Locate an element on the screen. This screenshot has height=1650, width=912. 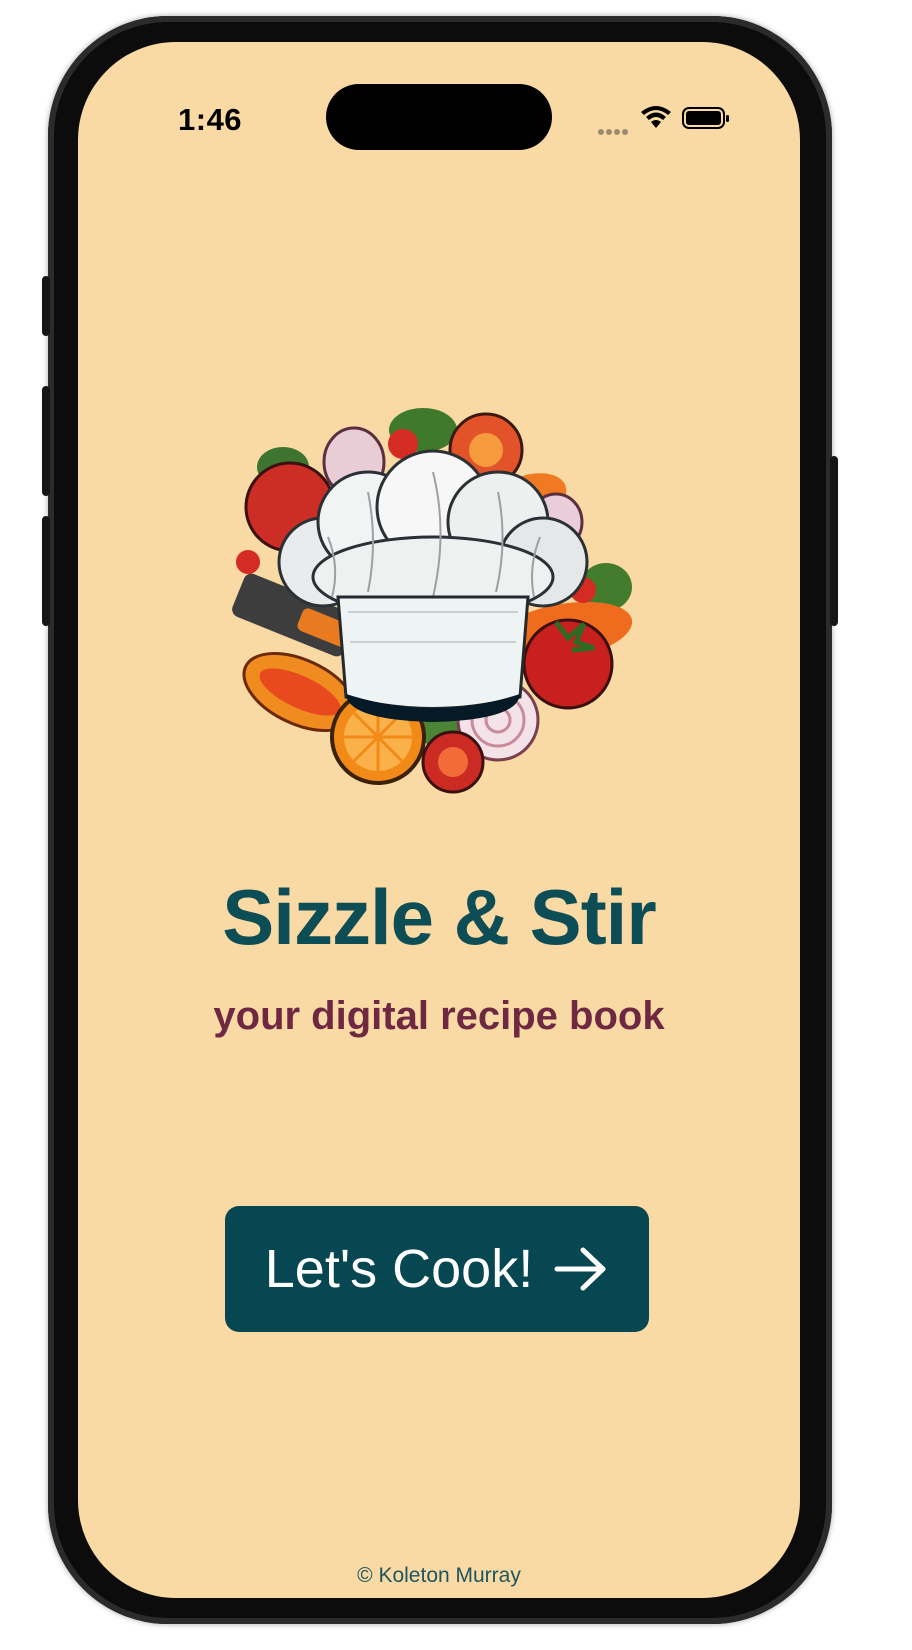
status-time: 1:46 is located at coordinates (210, 119).